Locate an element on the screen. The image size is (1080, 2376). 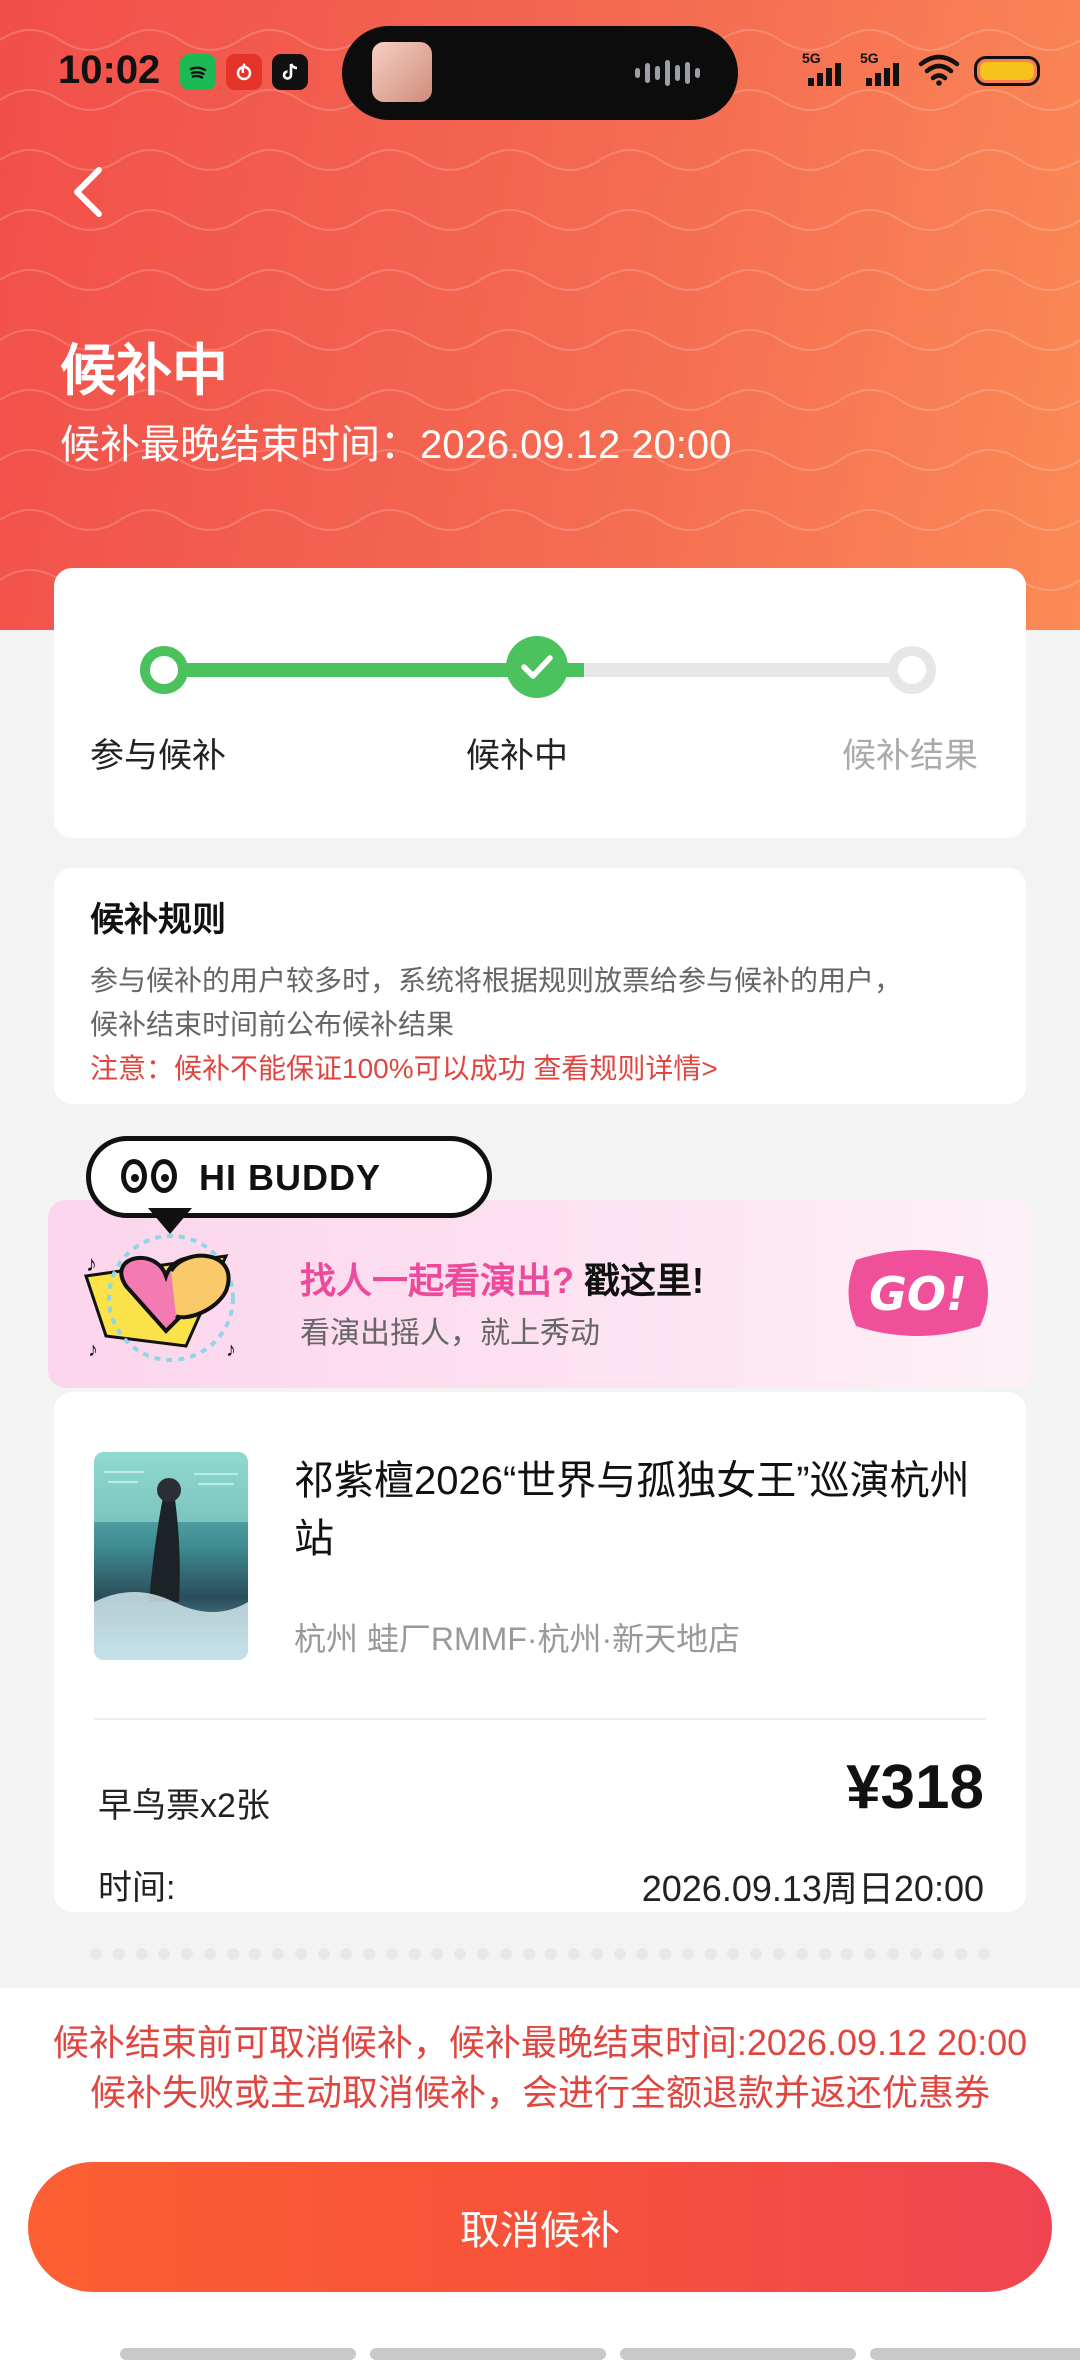
event-name: 祁紫檀2026“世界与孤独女王”巡演杭州站 is located at coordinates (632, 1510).